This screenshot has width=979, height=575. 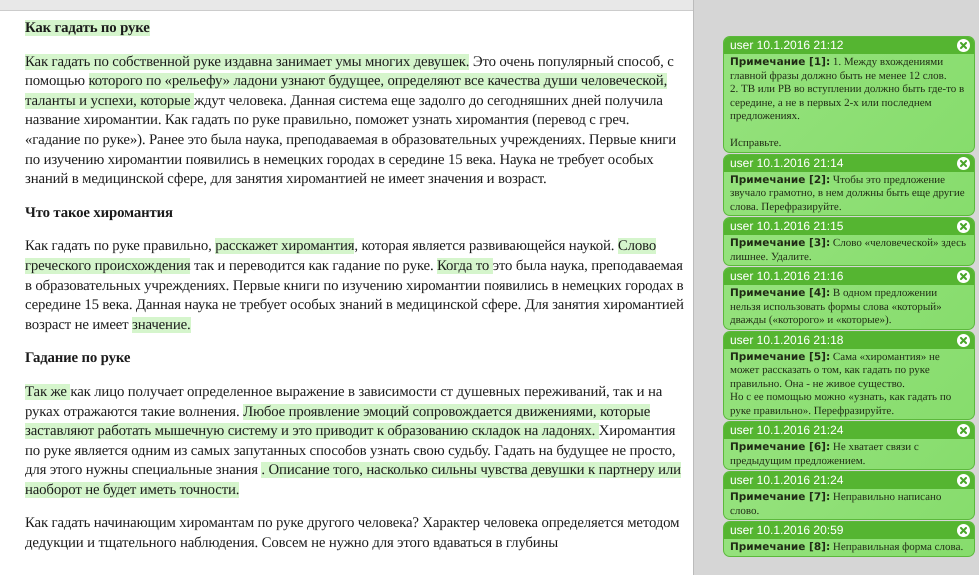 I want to click on comment-text: Примечание [5]: Сама «хиромантия» не может рассказать о том, как гадать по руке правильно. Она - не живое существо. Но с ее помощью можно «узнать, как гадать по руке правильно». Перефразируйте., so click(x=840, y=384).